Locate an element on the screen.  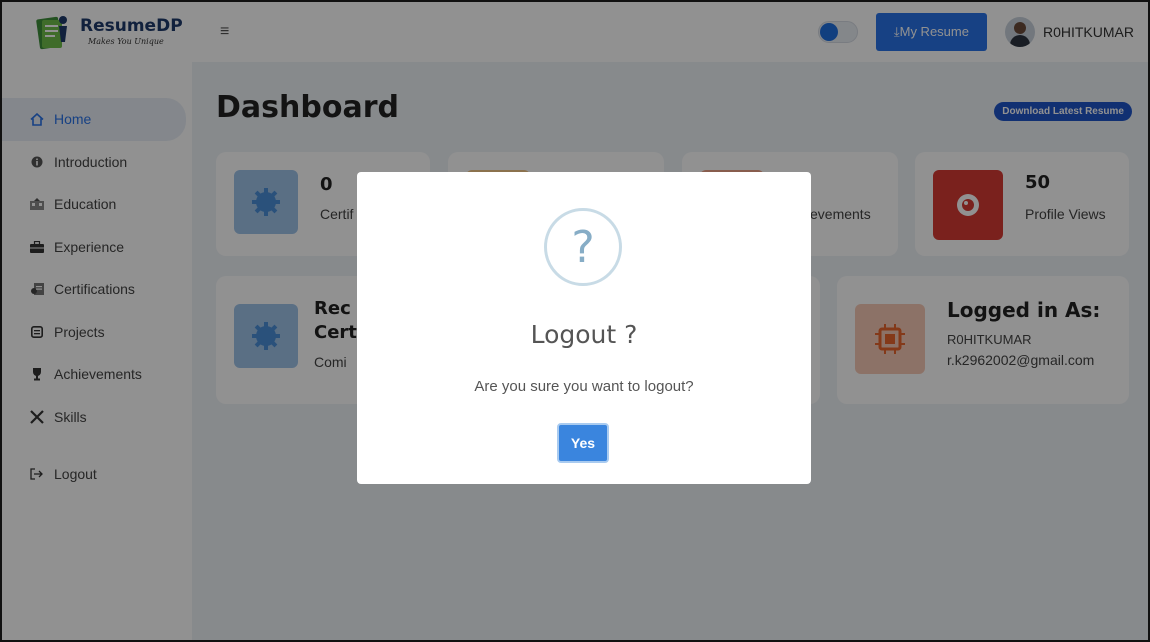
question-icon: ? is located at coordinates (583, 247).